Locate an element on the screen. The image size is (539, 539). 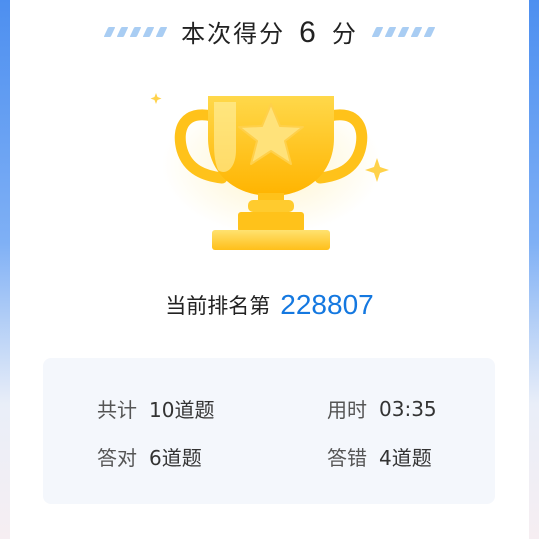
score-text: 本次得分 6 分 is located at coordinates (269, 32).